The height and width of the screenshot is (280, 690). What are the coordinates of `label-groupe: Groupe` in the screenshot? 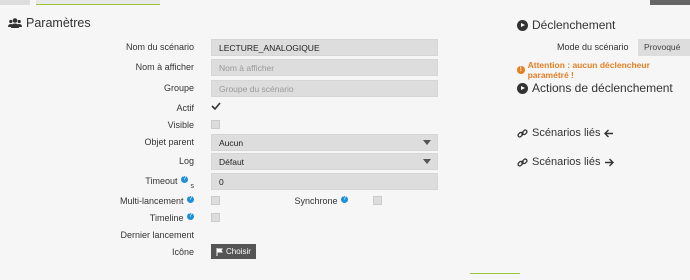 It's located at (178, 88).